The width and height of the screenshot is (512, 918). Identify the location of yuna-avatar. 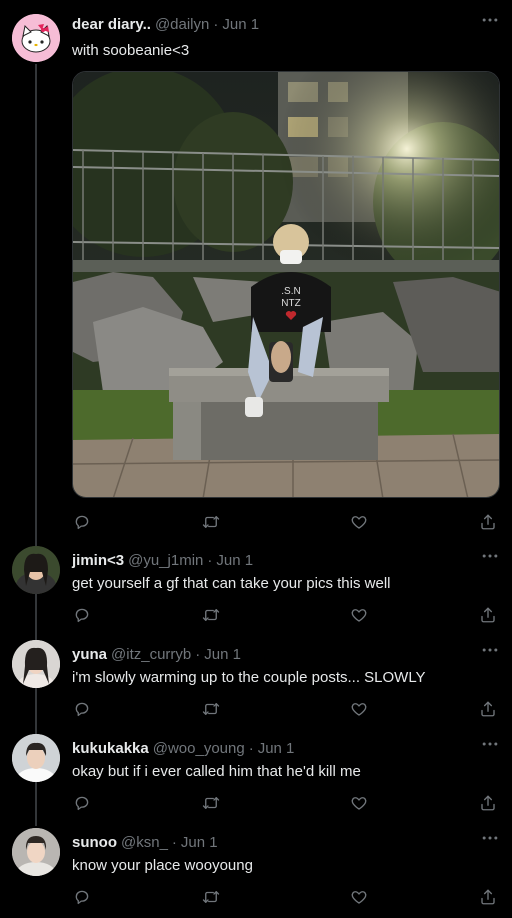
(36, 664).